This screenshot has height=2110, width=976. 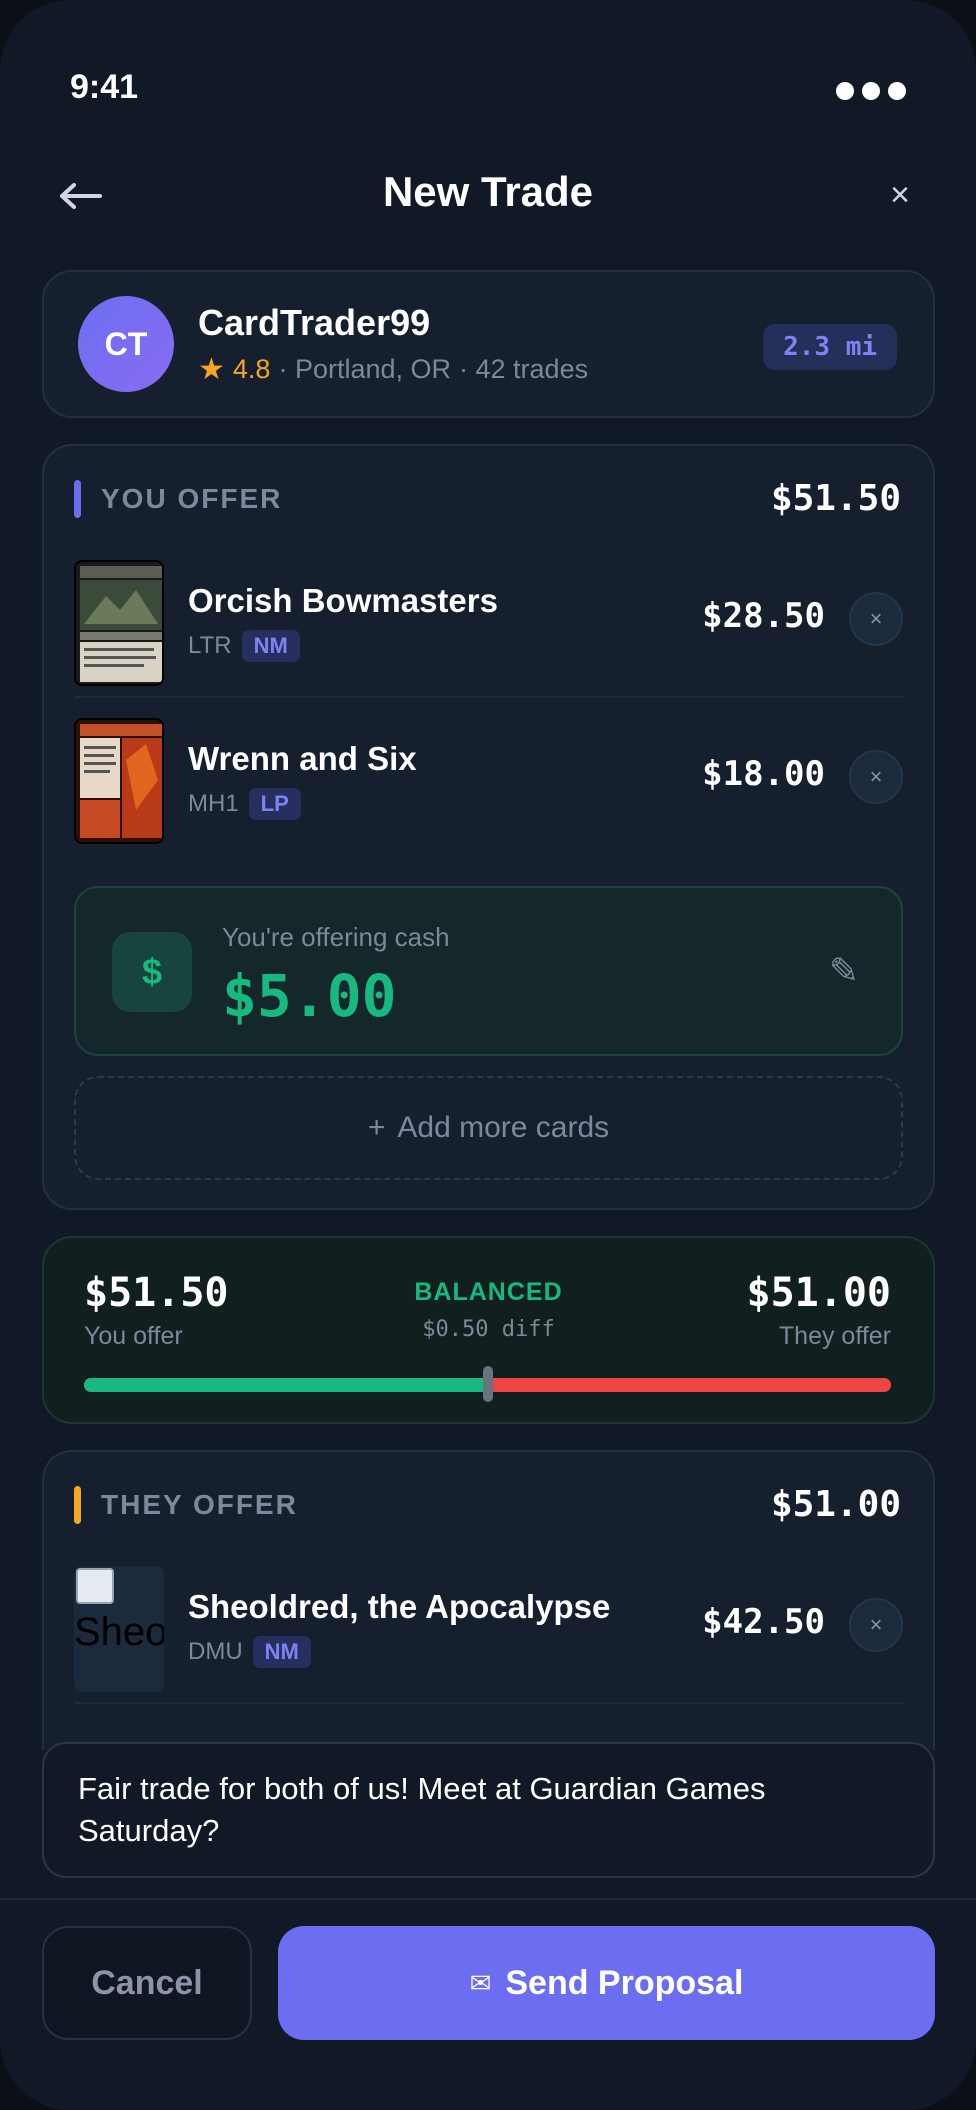 I want to click on card-price: $42.50, so click(x=763, y=1622).